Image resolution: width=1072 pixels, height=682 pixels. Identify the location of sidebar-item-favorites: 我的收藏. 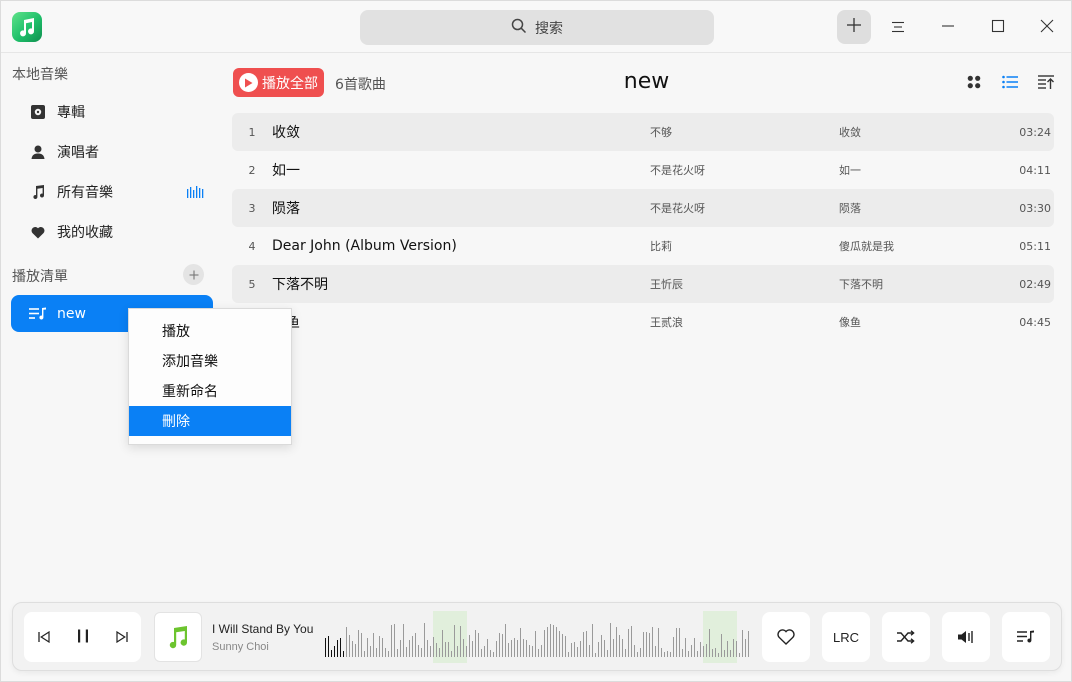
(120, 232).